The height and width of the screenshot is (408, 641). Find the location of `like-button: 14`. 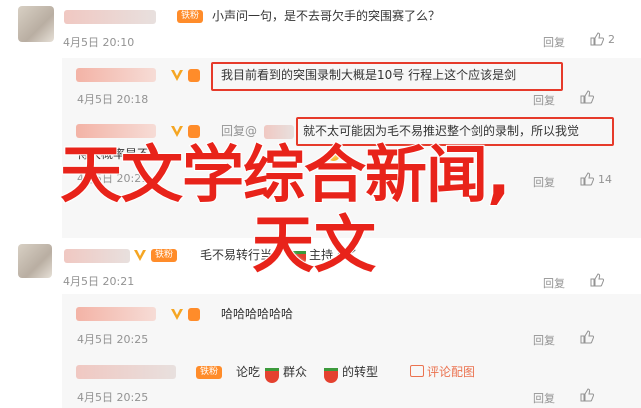

like-button: 14 is located at coordinates (596, 179).